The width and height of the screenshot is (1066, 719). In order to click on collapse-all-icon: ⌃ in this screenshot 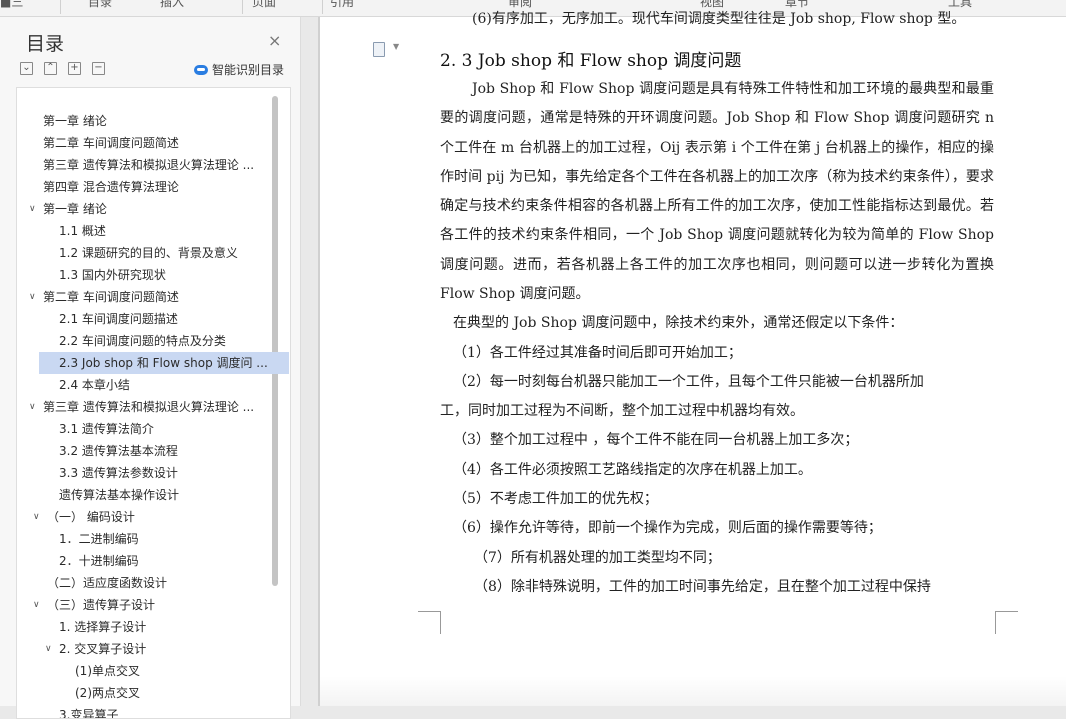, I will do `click(50, 68)`.